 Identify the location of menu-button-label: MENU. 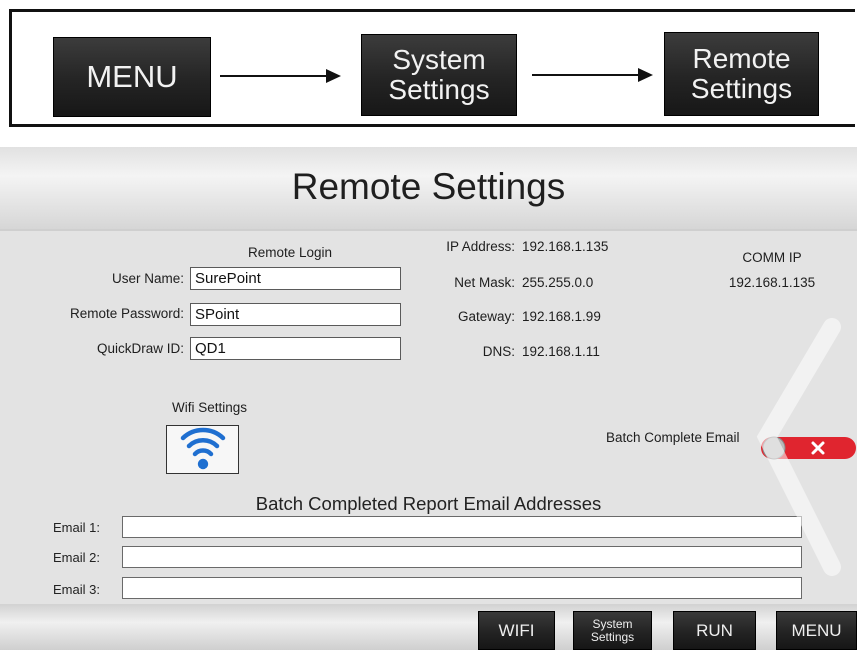
(816, 630).